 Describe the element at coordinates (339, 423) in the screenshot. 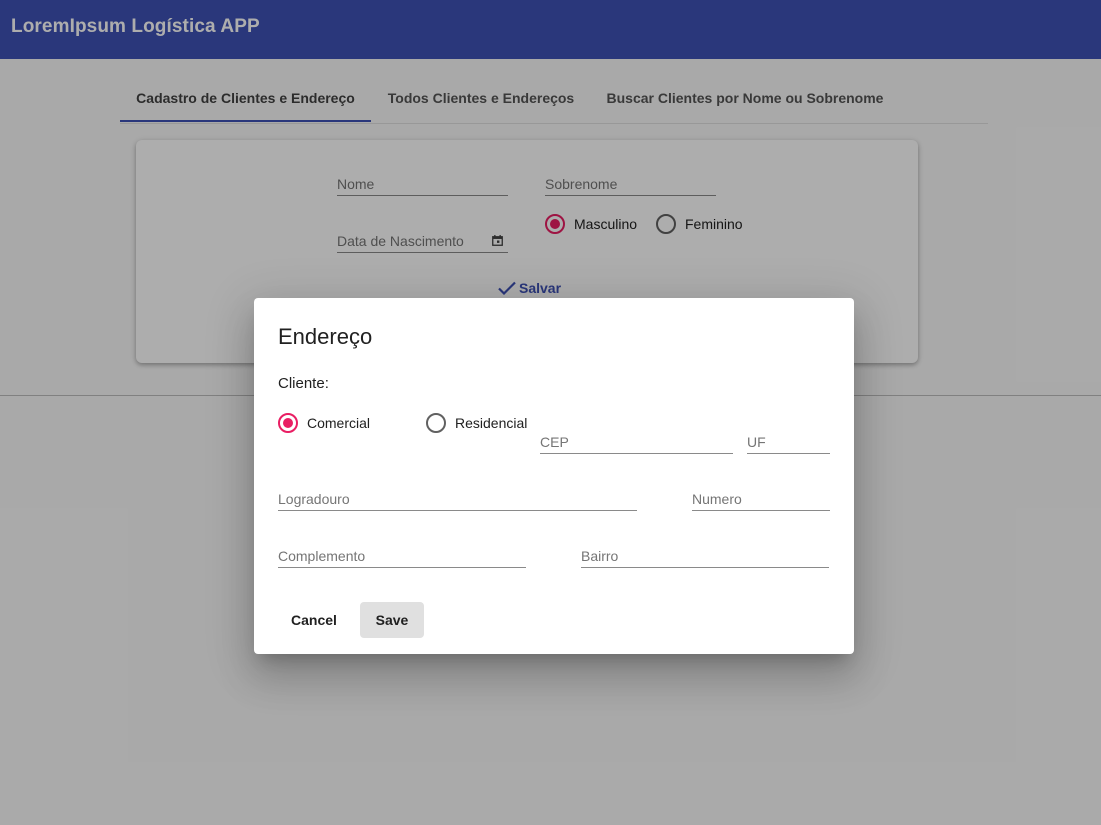

I see `radio-comercial-label: Comercial` at that location.